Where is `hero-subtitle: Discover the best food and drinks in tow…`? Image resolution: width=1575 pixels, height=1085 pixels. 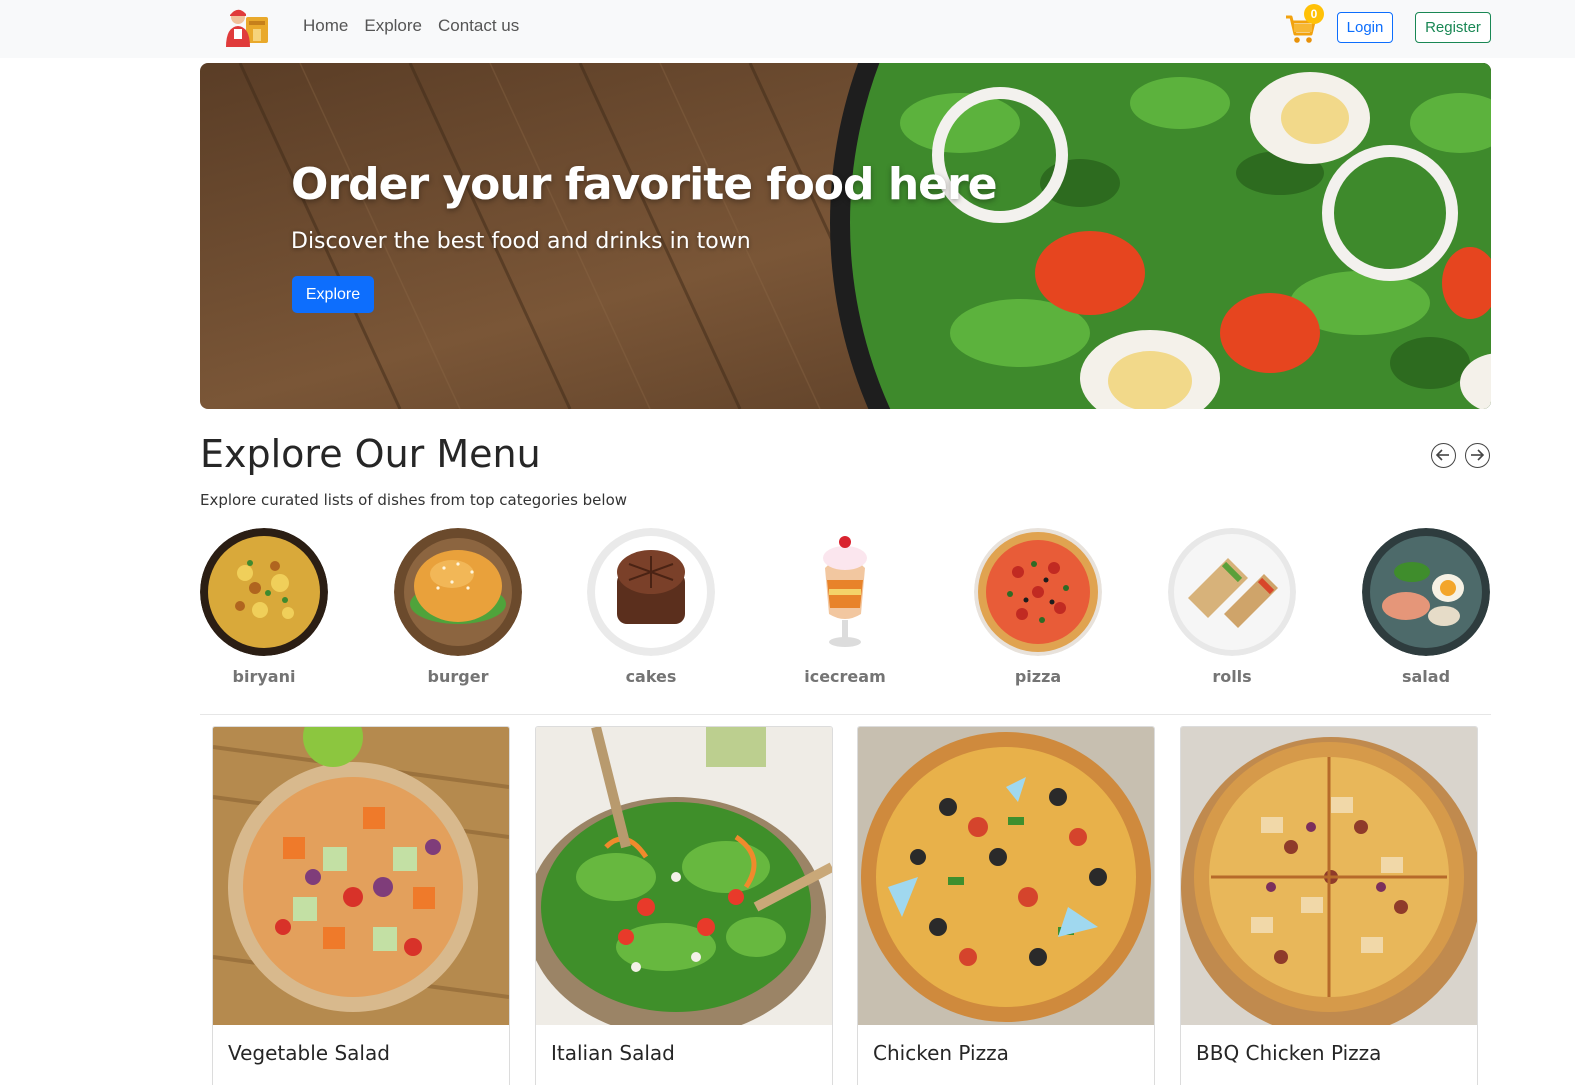 hero-subtitle: Discover the best food and drinks in tow… is located at coordinates (521, 241).